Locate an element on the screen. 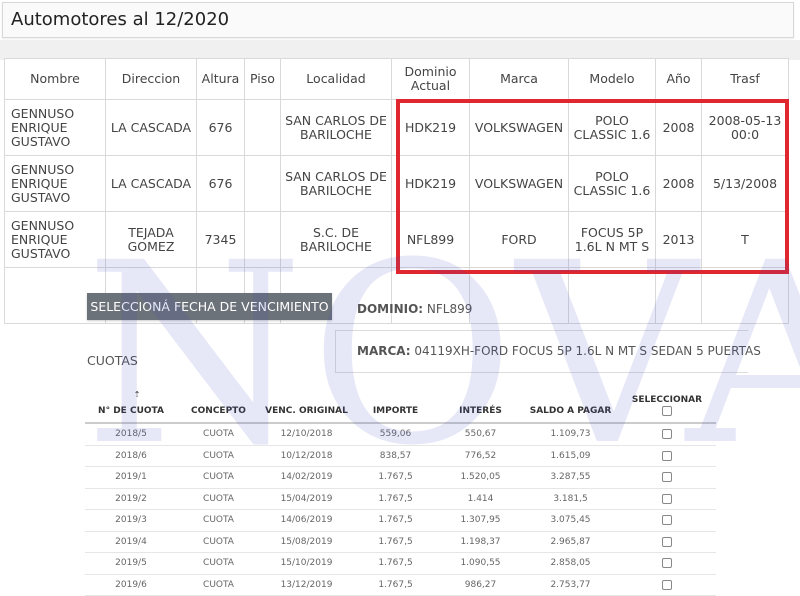 This screenshot has height=596, width=800. col-seleccionar-label: SELECCIONAR is located at coordinates (667, 400).